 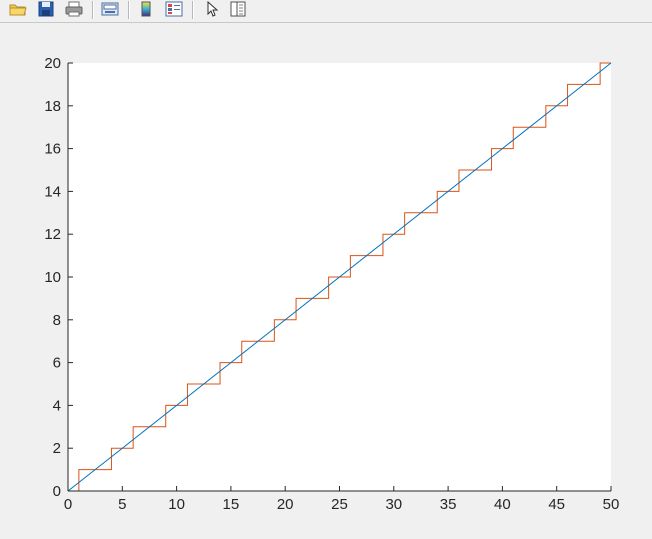 What do you see at coordinates (212, 9) in the screenshot?
I see `edit-plot-arrow-icon` at bounding box center [212, 9].